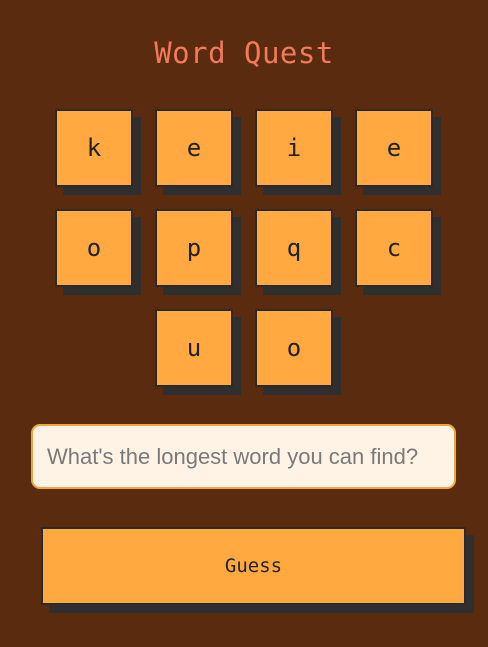 The height and width of the screenshot is (647, 488). Describe the element at coordinates (194, 248) in the screenshot. I see `letter-tile: p` at that location.